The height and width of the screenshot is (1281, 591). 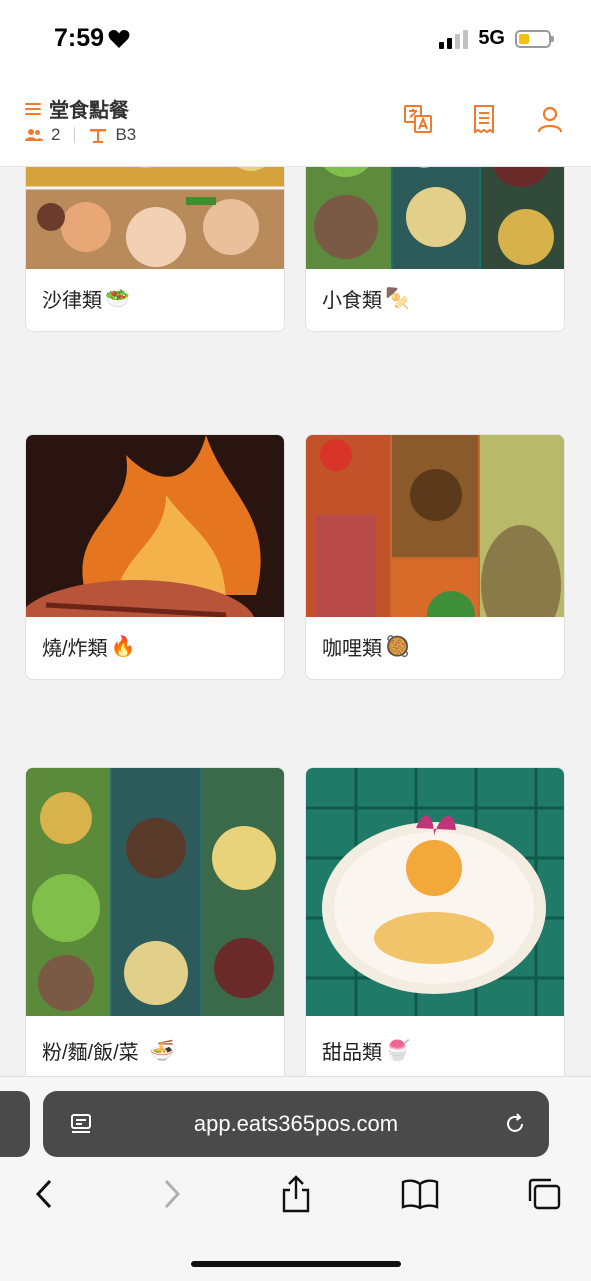 I want to click on category-card-dessert: 甜品類 🍧, so click(x=435, y=921).